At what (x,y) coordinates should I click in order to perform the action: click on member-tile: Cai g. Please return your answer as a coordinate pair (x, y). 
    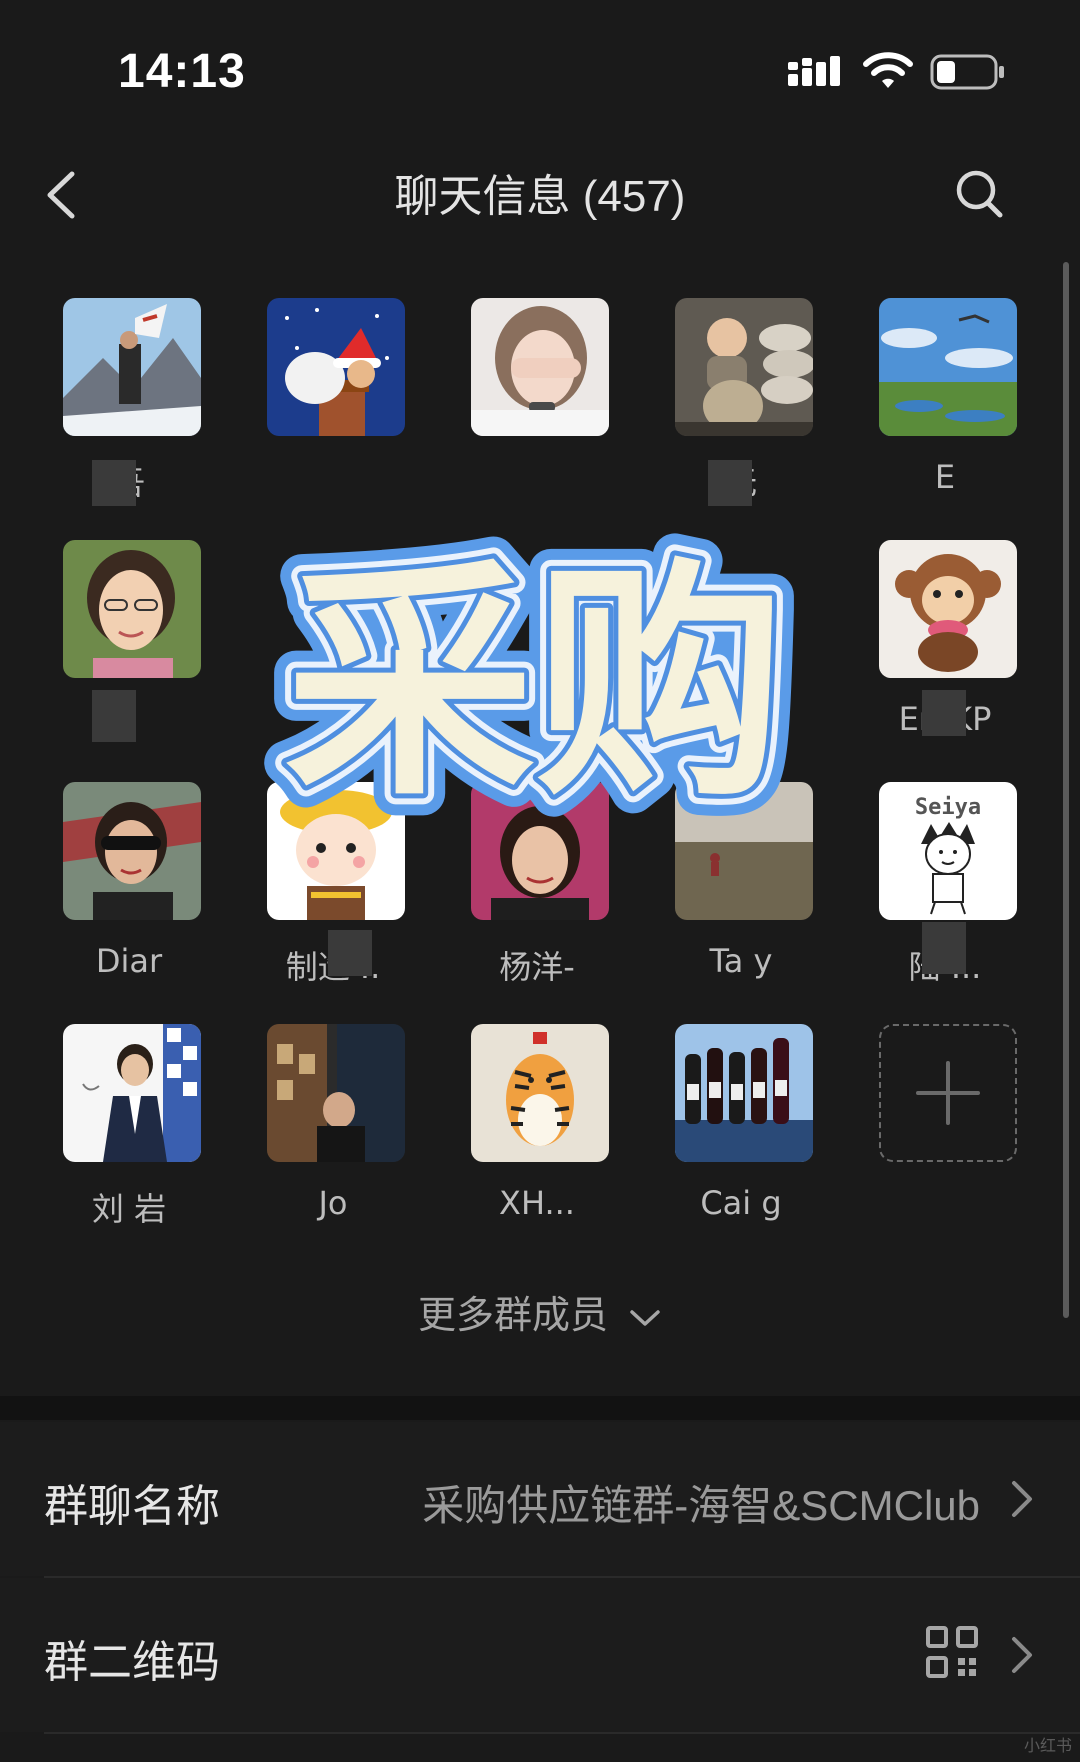
    Looking at the image, I should click on (737, 1134).